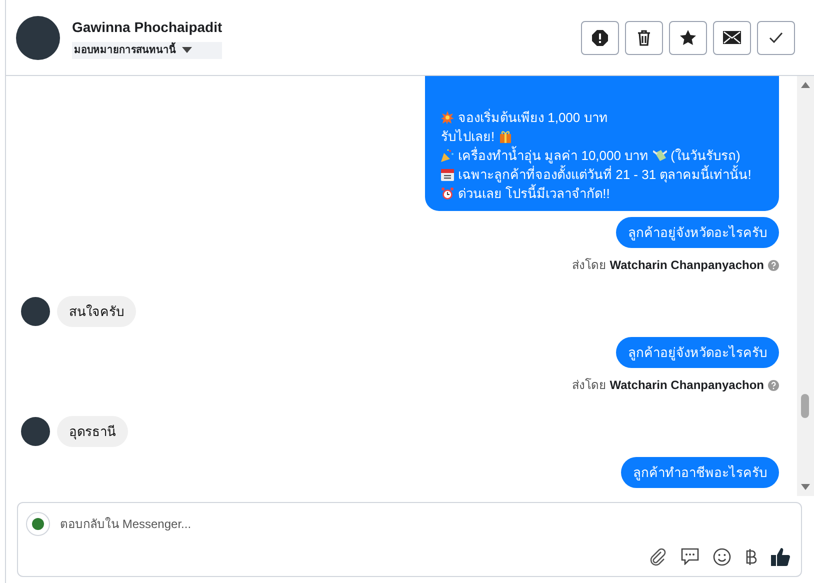  Describe the element at coordinates (447, 155) in the screenshot. I see `party-popper-icon` at that location.